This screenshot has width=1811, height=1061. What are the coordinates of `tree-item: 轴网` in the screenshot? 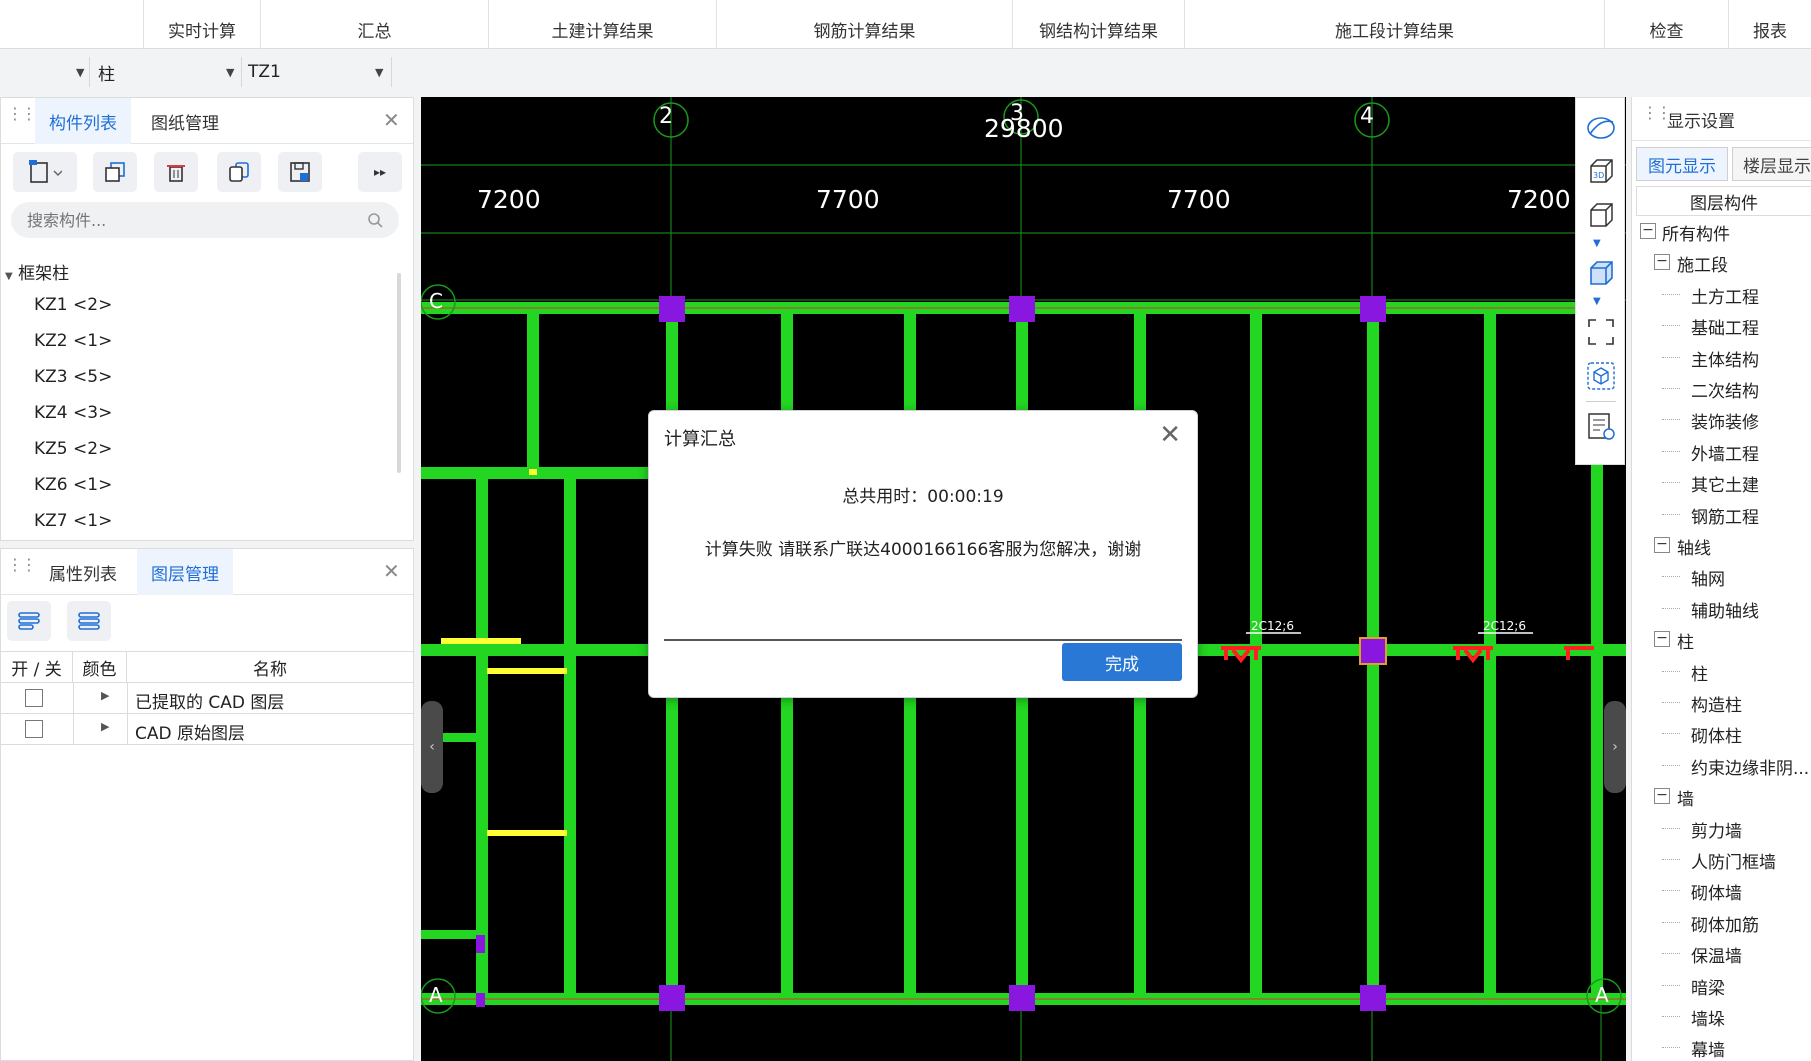 It's located at (1708, 577).